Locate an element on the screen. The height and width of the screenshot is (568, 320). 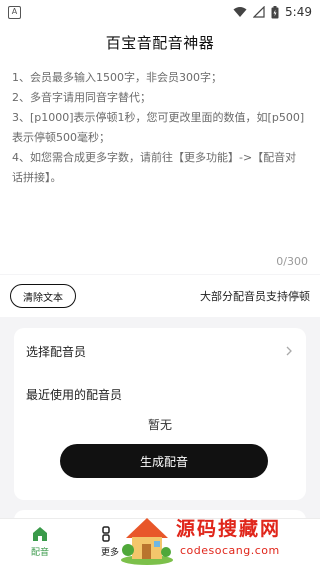
battery-icon is located at coordinates (275, 11).